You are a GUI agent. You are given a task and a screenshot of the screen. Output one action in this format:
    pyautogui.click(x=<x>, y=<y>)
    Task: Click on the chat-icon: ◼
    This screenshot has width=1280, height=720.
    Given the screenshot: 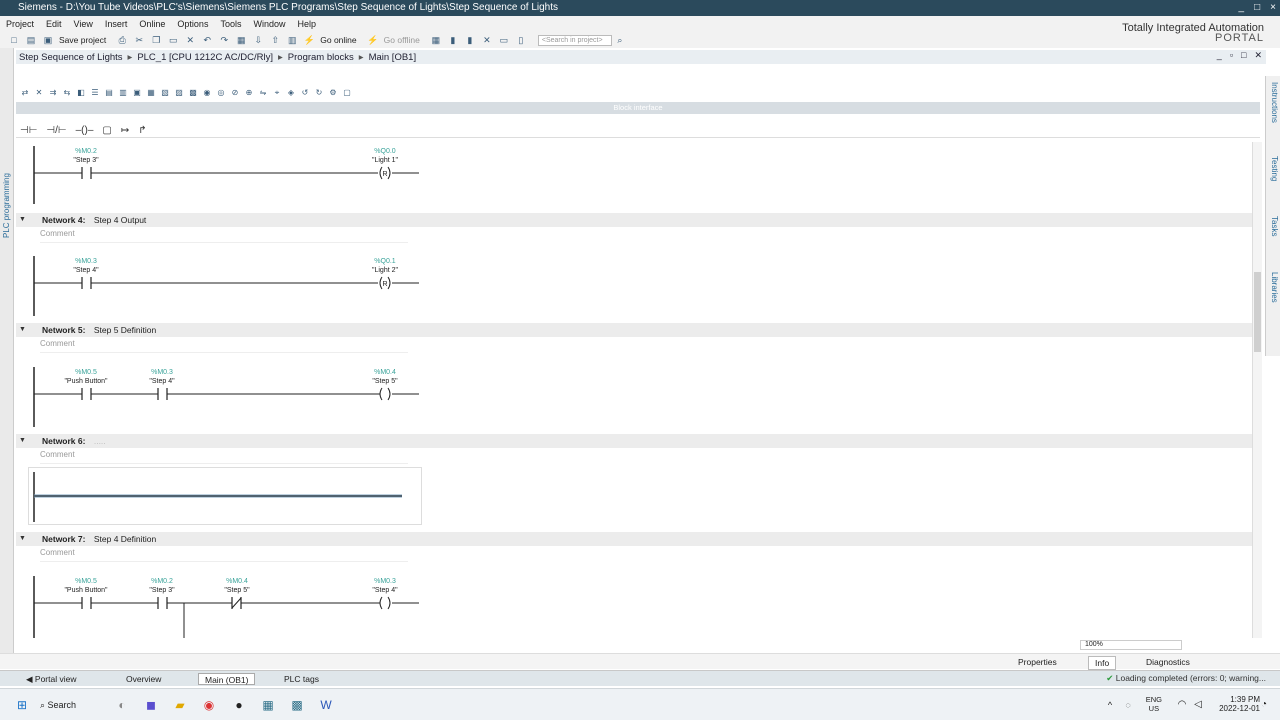 What is the action you would take?
    pyautogui.click(x=151, y=705)
    